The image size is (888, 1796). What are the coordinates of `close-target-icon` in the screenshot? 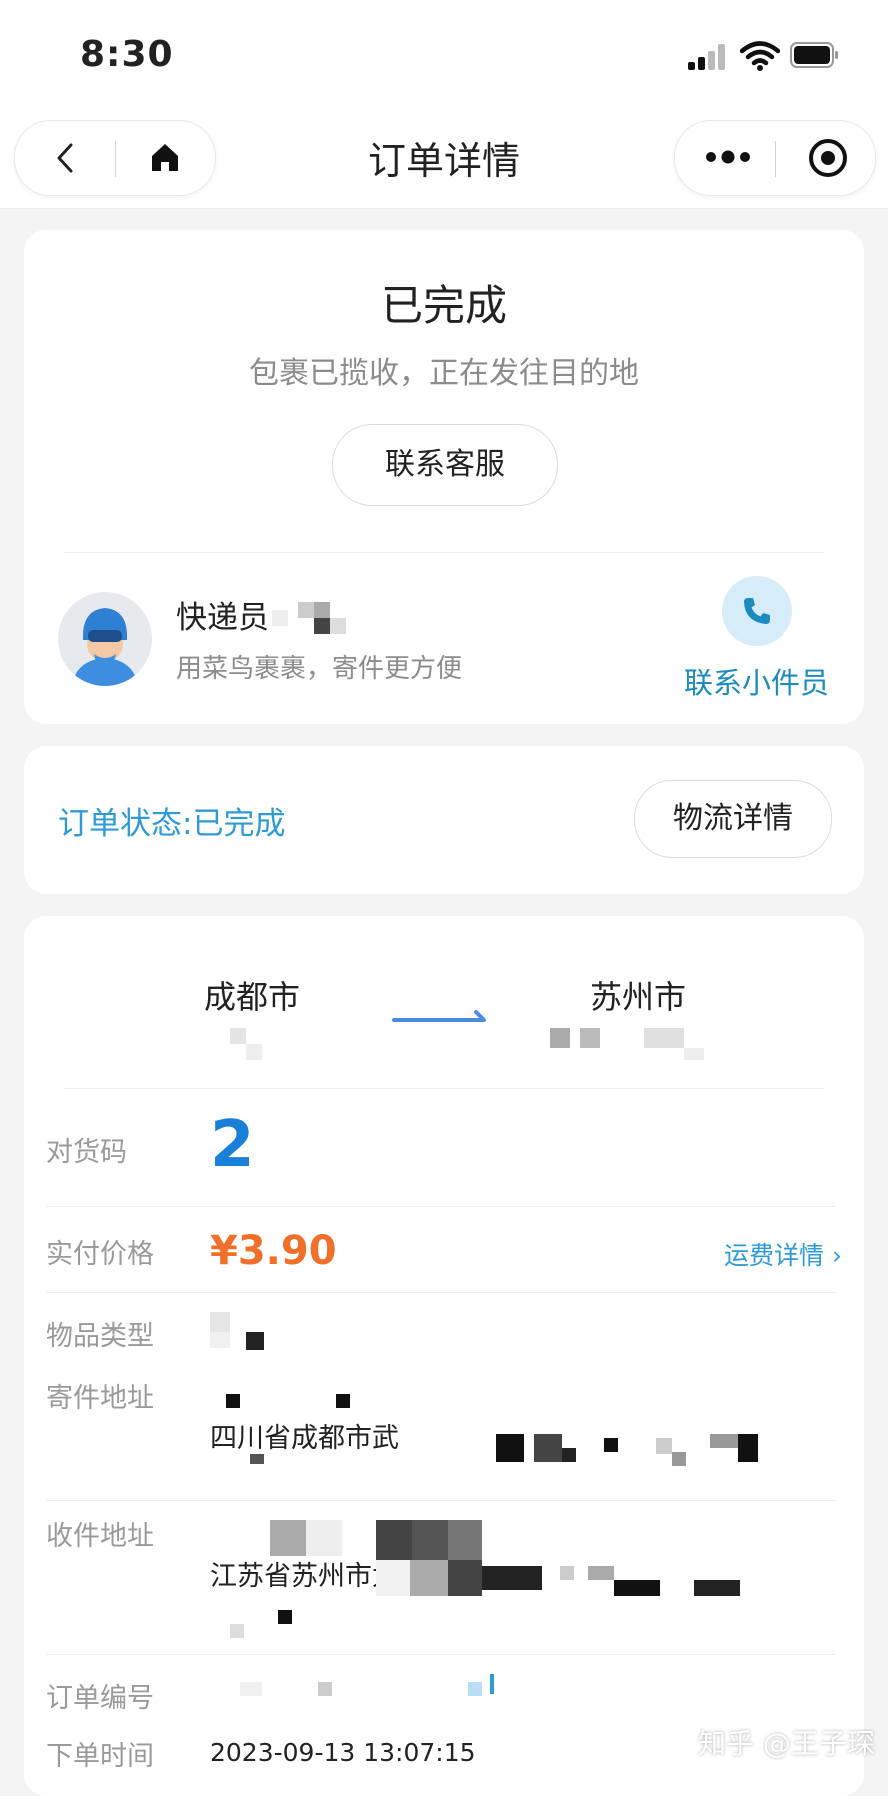 It's located at (828, 158).